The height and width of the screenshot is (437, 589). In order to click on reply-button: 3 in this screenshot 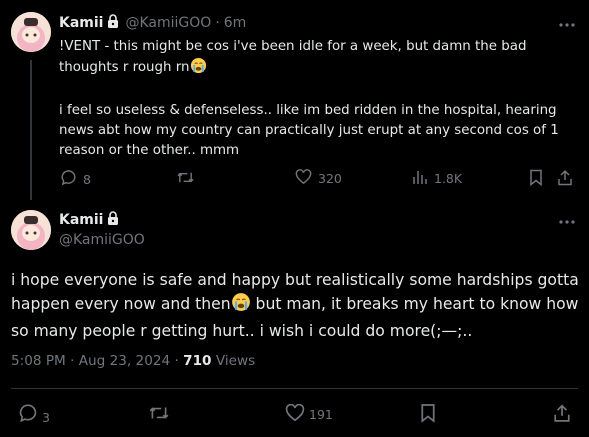, I will do `click(34, 414)`.